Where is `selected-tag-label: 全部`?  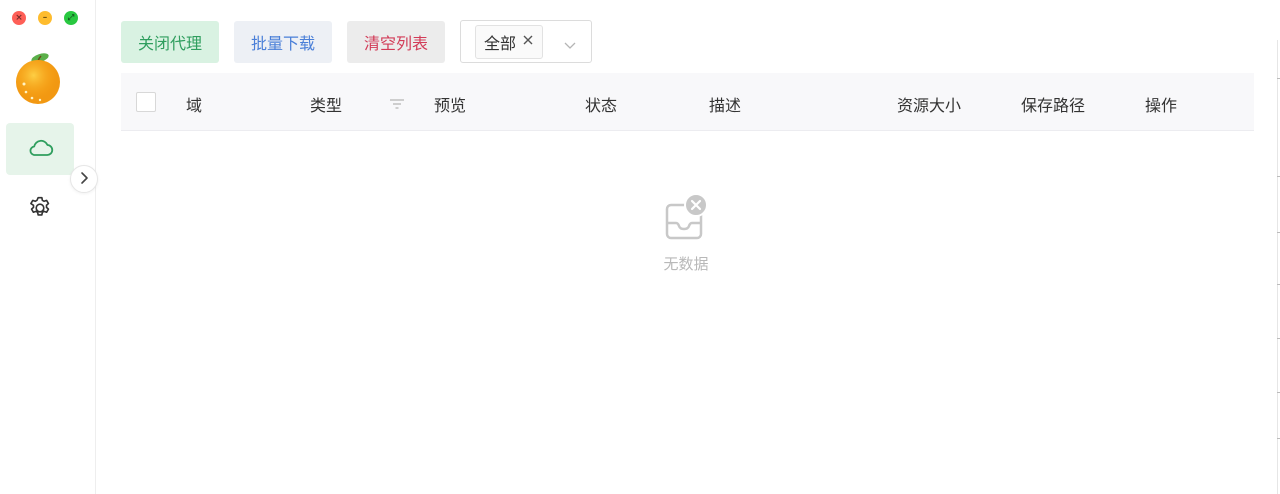 selected-tag-label: 全部 is located at coordinates (500, 43).